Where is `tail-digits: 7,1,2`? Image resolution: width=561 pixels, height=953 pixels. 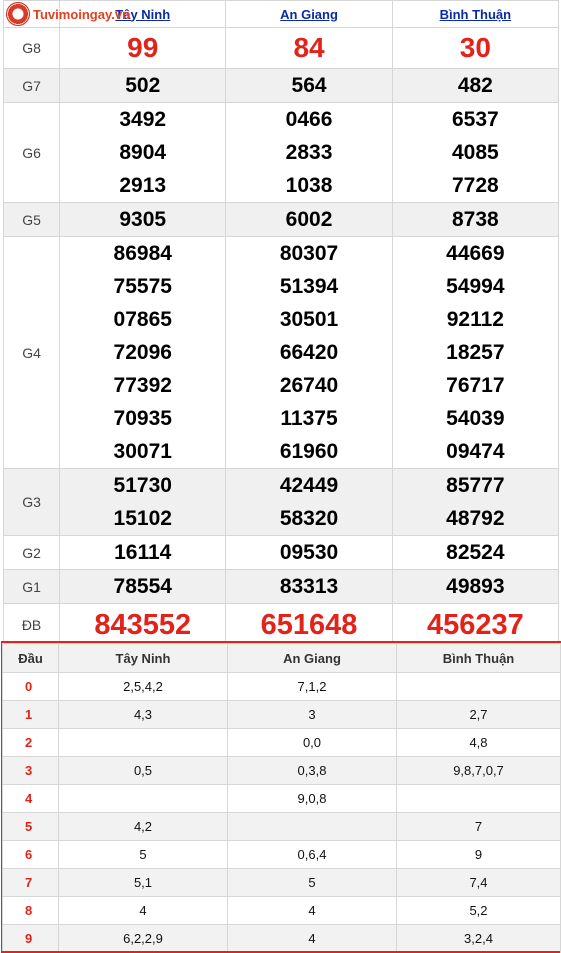 tail-digits: 7,1,2 is located at coordinates (312, 686).